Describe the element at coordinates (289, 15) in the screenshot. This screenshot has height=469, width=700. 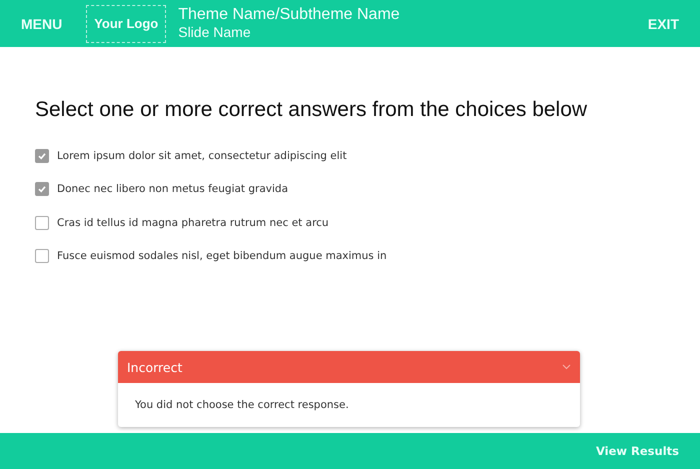
I see `theme-title: Theme Name/Subtheme Name` at that location.